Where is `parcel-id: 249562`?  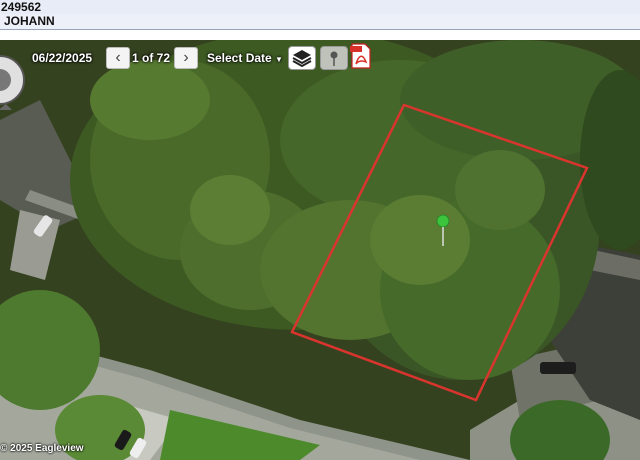
parcel-id: 249562 is located at coordinates (21, 7).